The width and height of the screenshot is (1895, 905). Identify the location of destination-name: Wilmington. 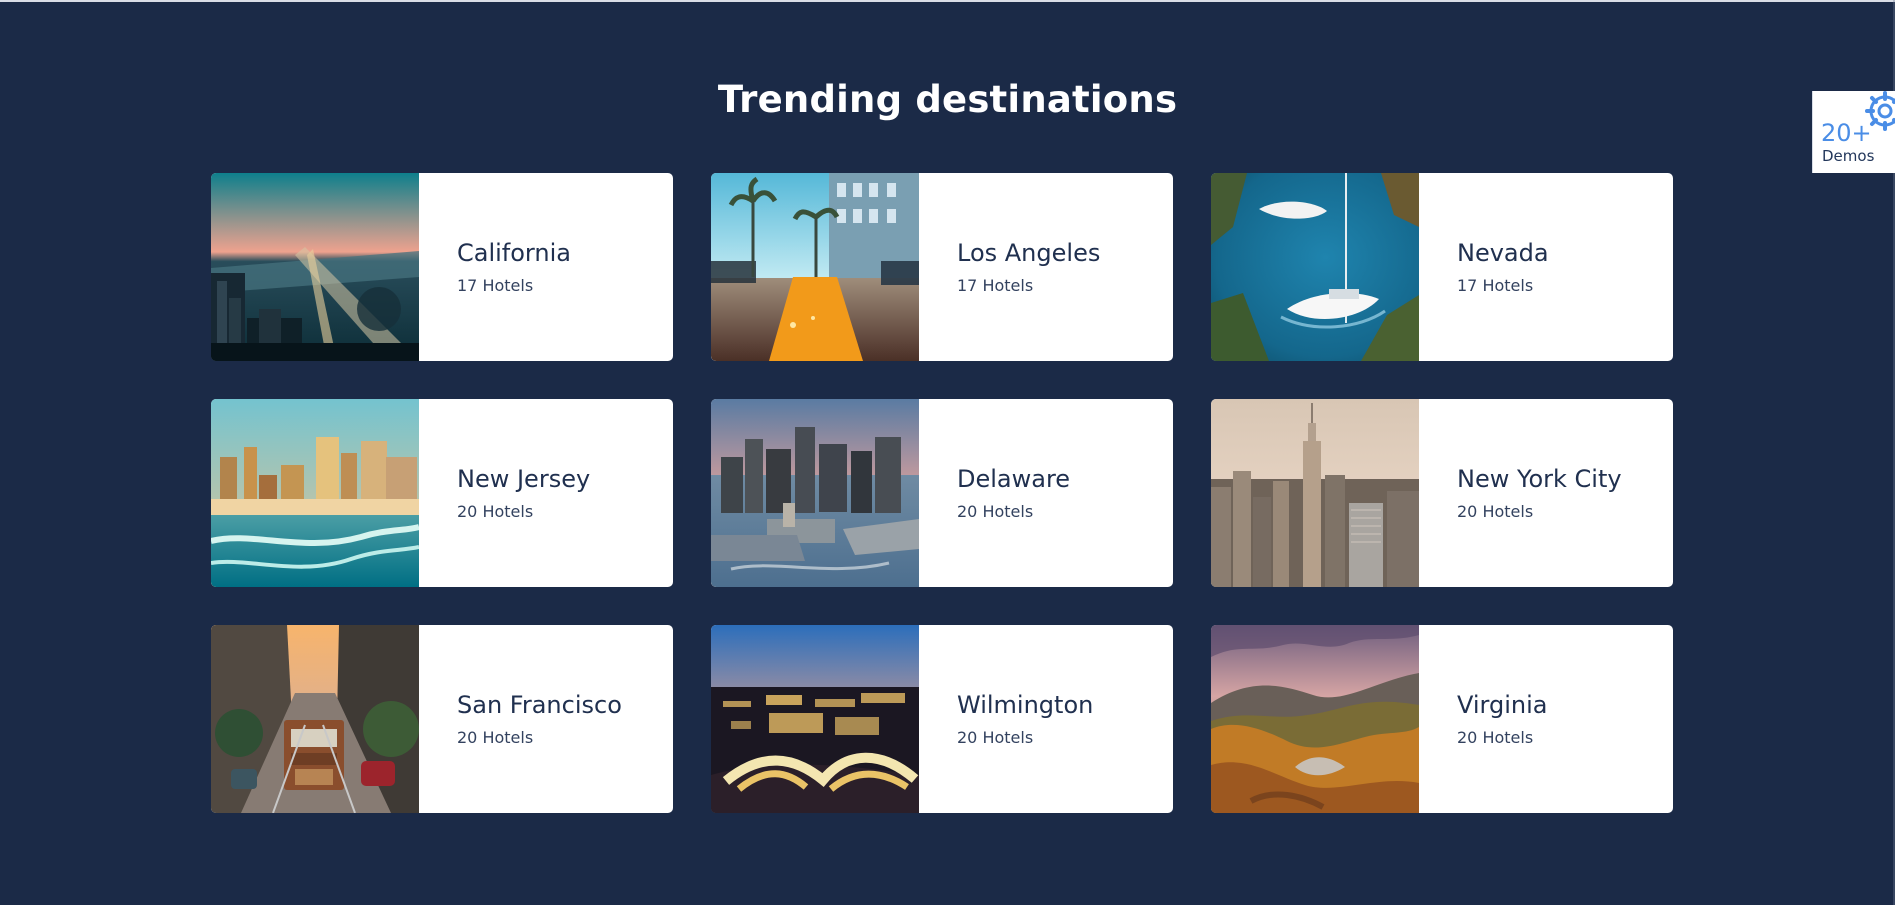
(1065, 705).